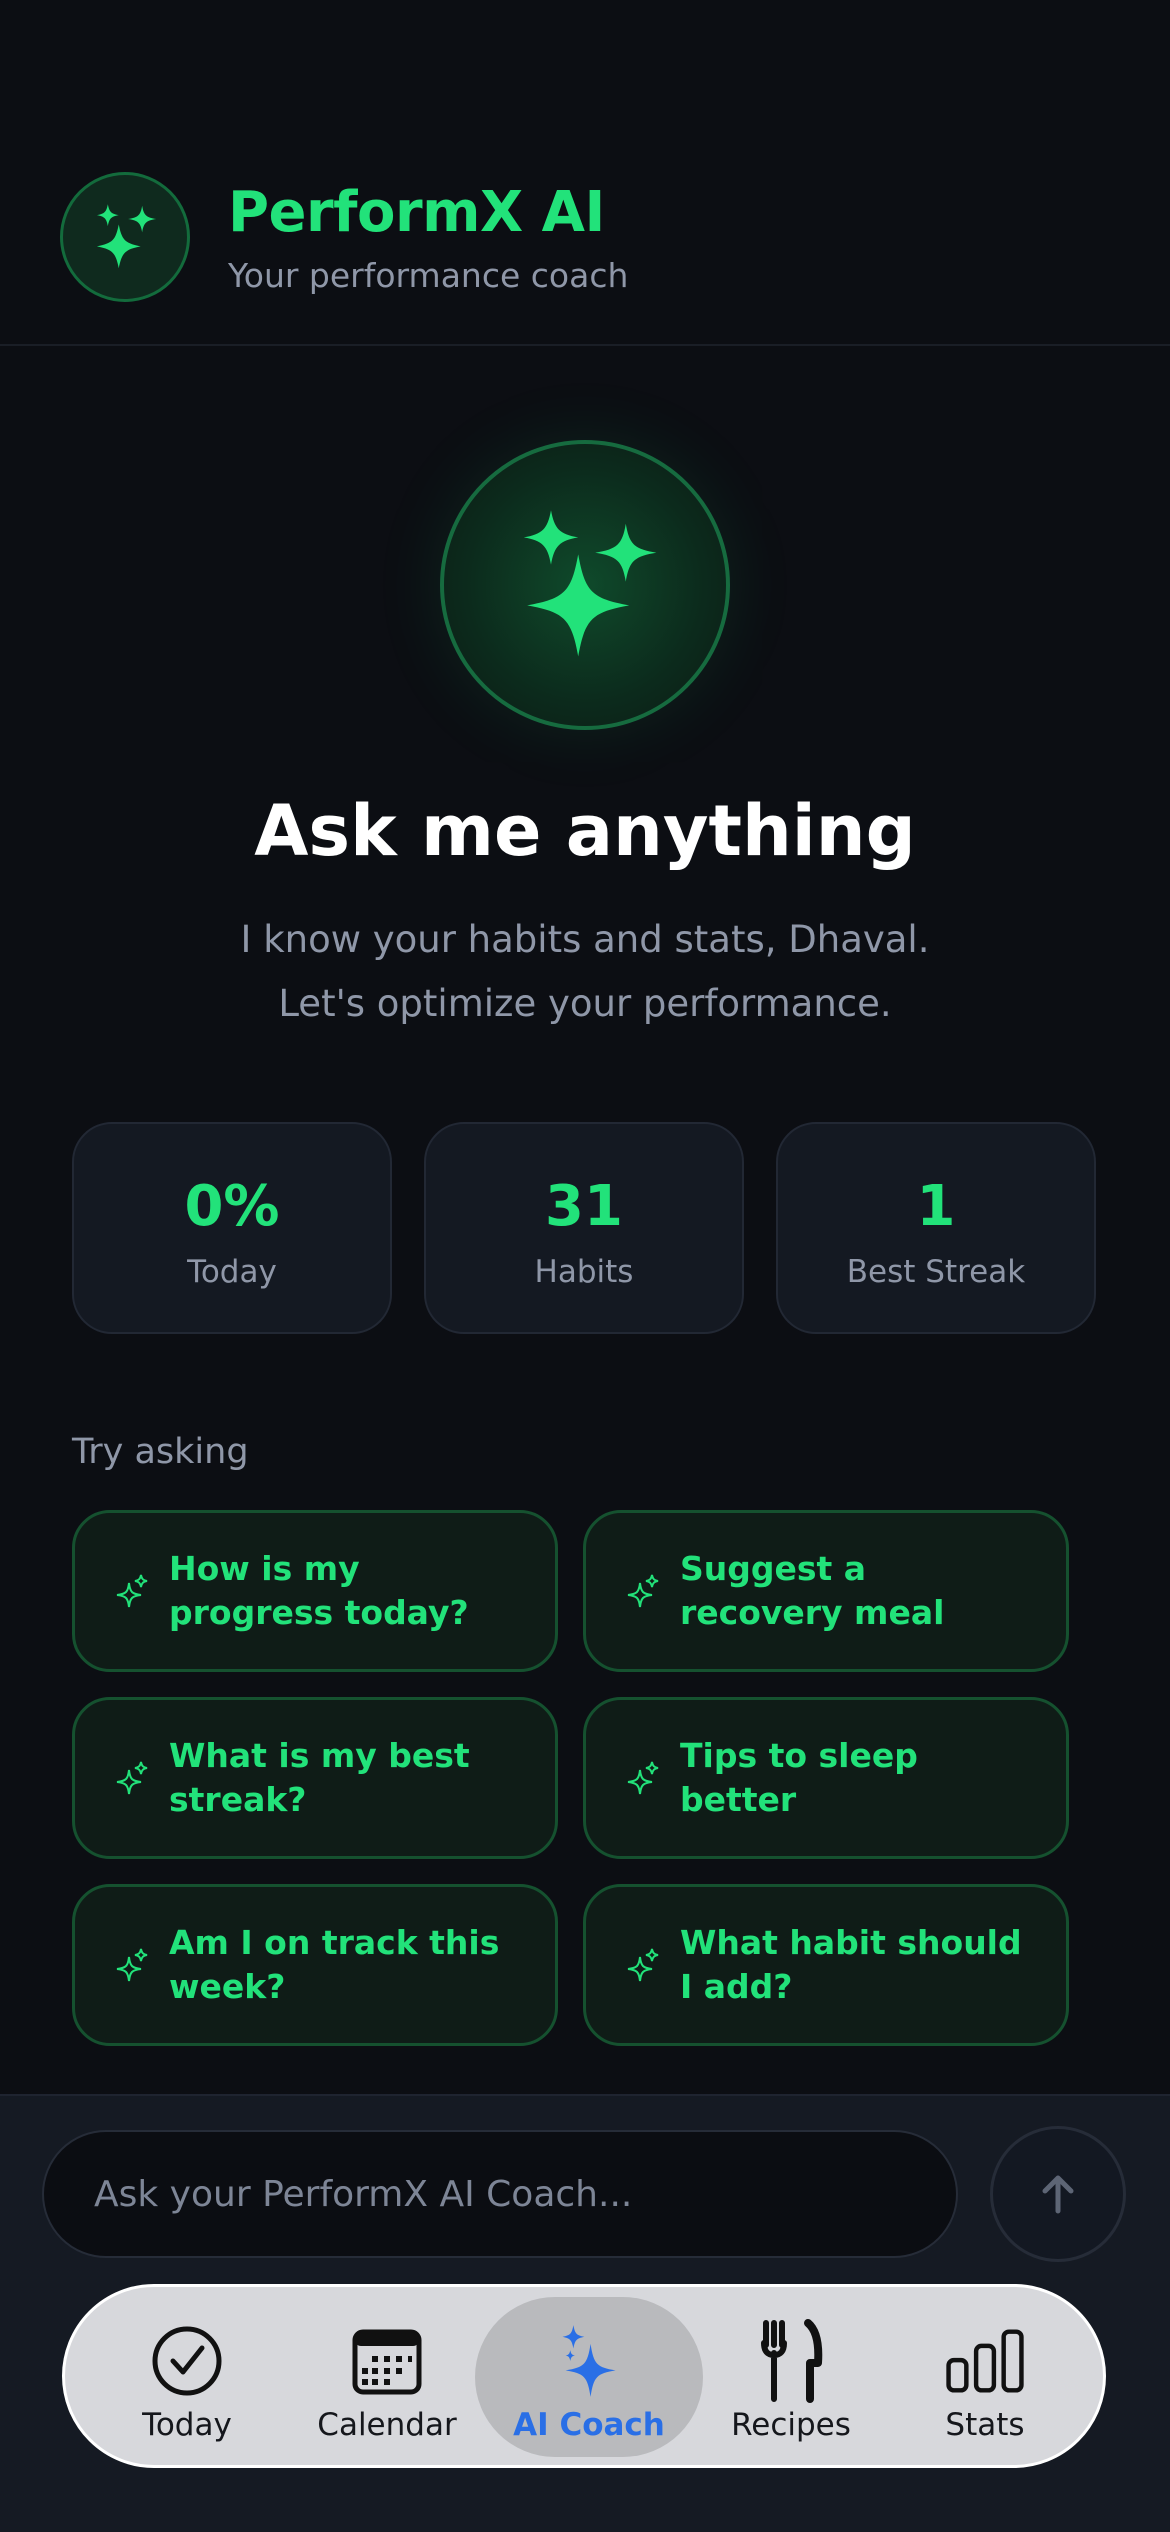  Describe the element at coordinates (584, 1206) in the screenshot. I see `stat-value: 31` at that location.